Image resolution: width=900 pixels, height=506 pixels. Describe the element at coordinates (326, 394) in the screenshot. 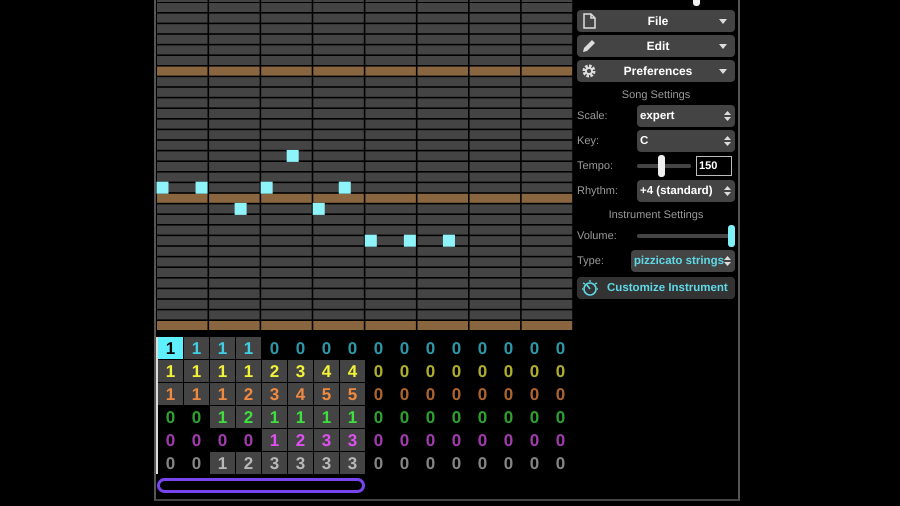

I see `pattern-cell: 5` at that location.